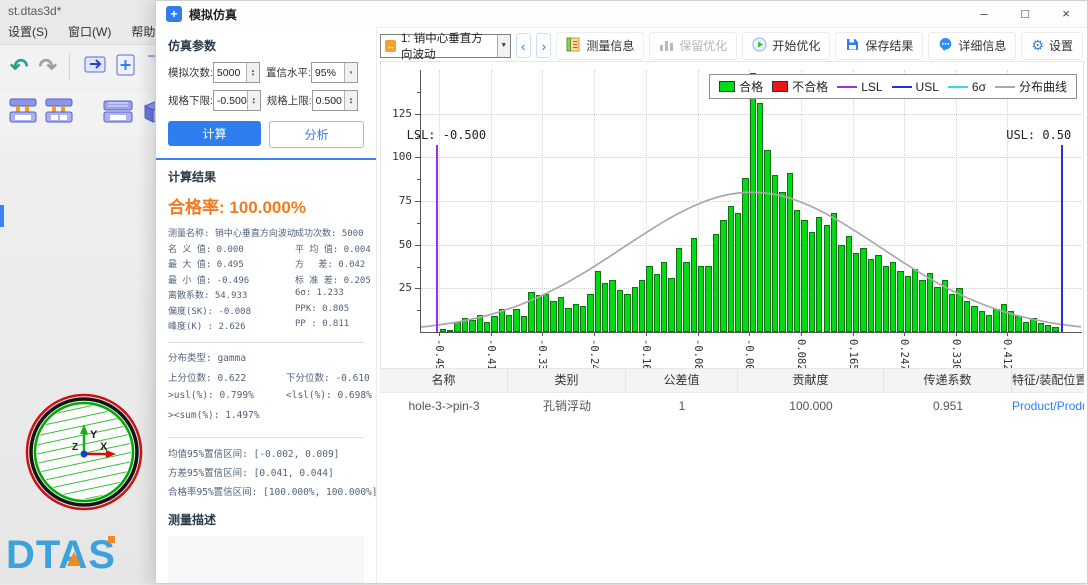  What do you see at coordinates (1039, 135) in the screenshot?
I see `usl-label: USL: 0.50` at bounding box center [1039, 135].